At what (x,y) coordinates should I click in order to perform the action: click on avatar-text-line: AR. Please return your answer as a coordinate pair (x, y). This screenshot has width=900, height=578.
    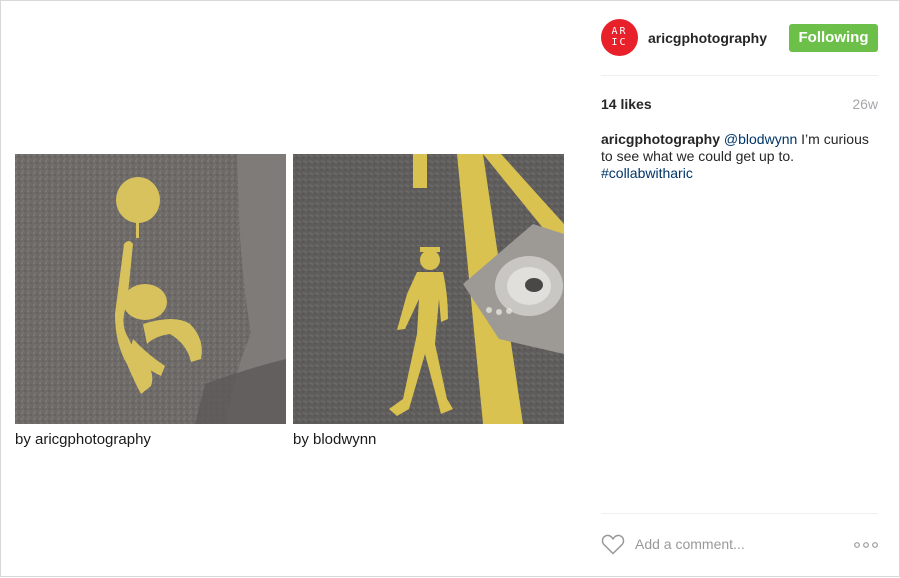
    Looking at the image, I should click on (619, 31).